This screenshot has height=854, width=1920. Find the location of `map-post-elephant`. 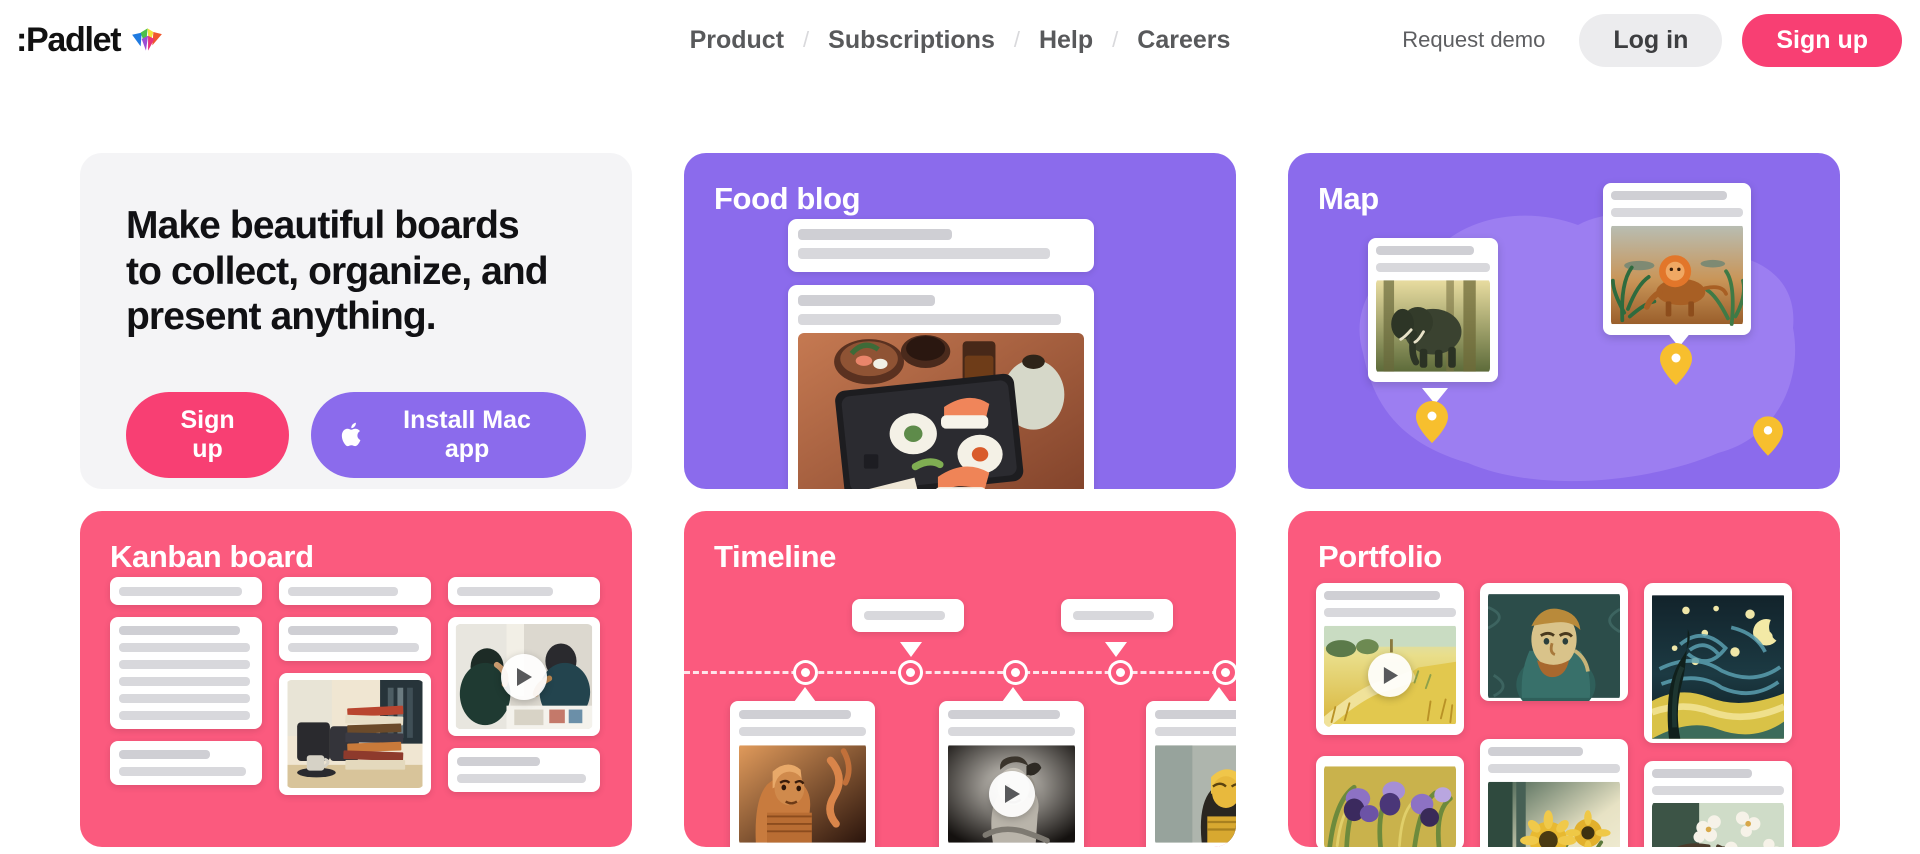

map-post-elephant is located at coordinates (1433, 310).